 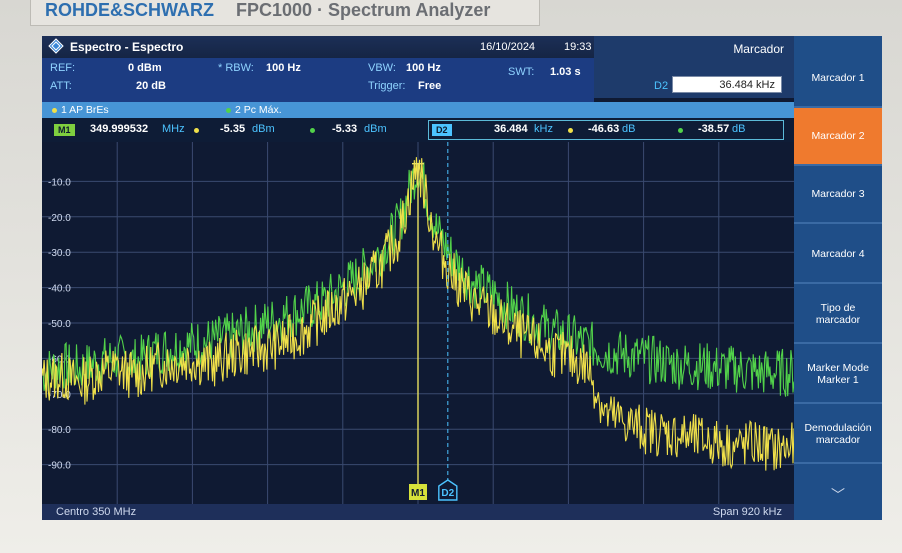 I want to click on d2-trace1-level: -46.63, so click(x=604, y=129).